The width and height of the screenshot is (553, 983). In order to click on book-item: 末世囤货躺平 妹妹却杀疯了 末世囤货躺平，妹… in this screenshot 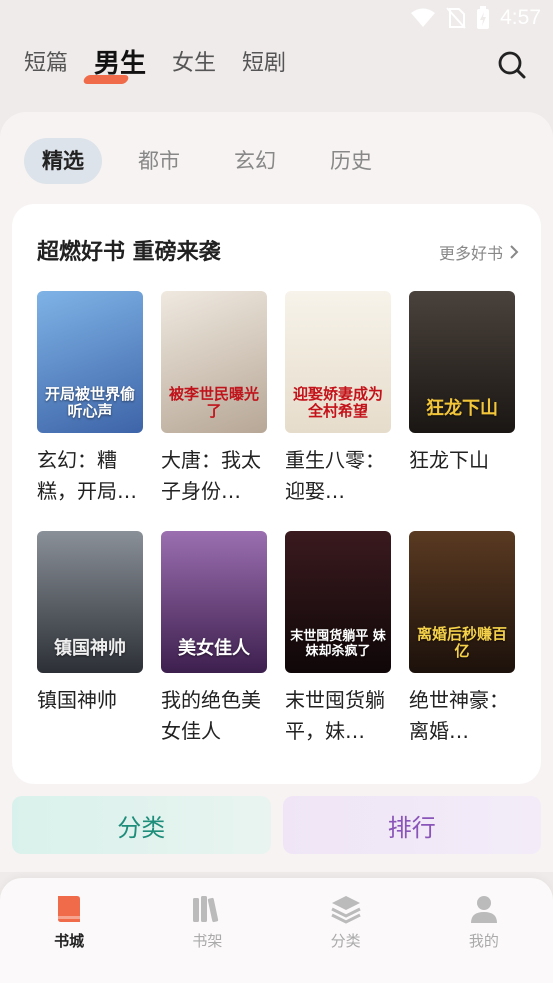, I will do `click(338, 639)`.